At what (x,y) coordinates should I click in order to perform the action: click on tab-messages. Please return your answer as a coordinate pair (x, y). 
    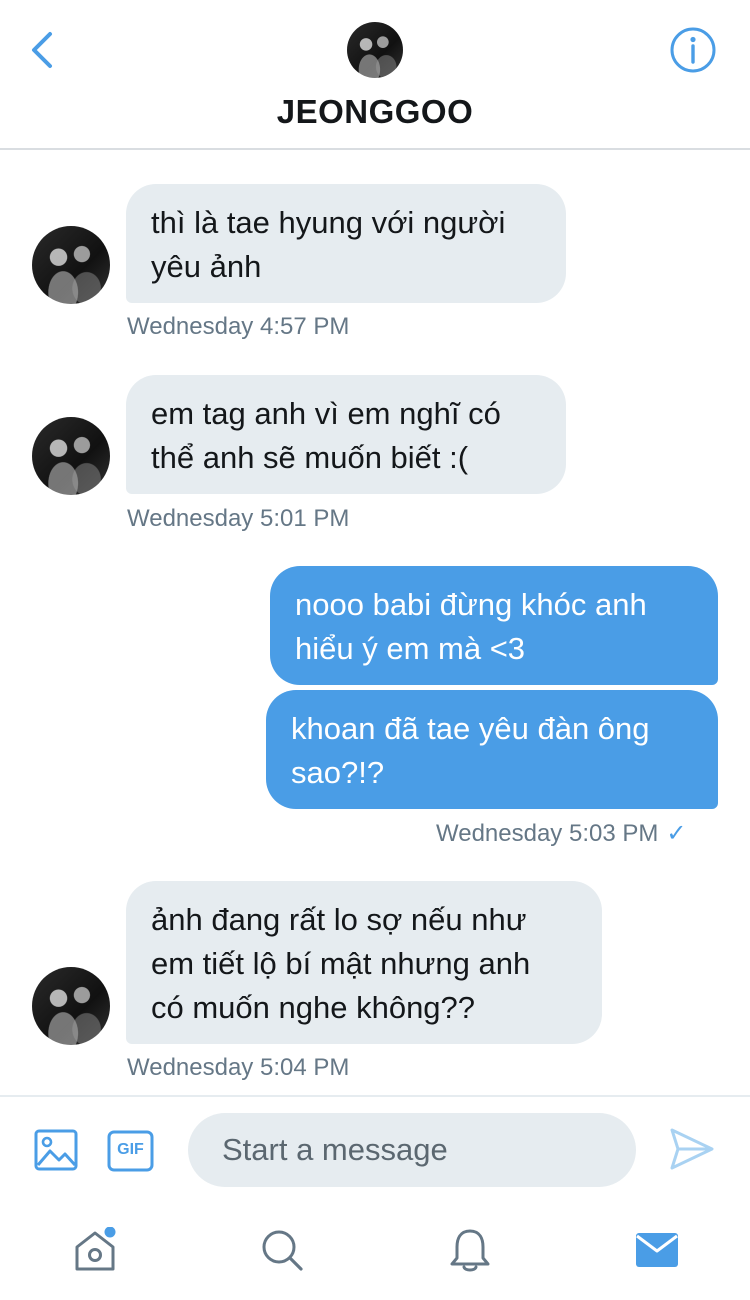
    Looking at the image, I should click on (657, 1250).